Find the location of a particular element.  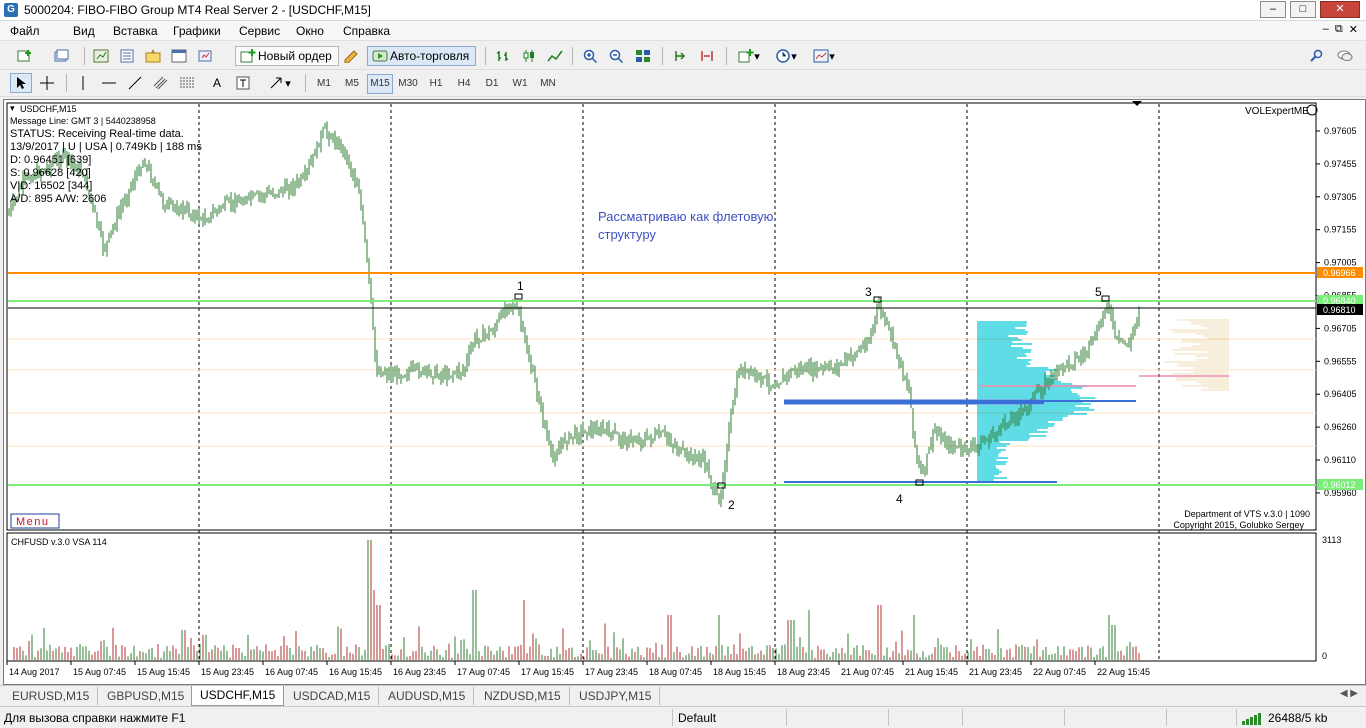

menu-file: Файл is located at coordinates (25, 31).